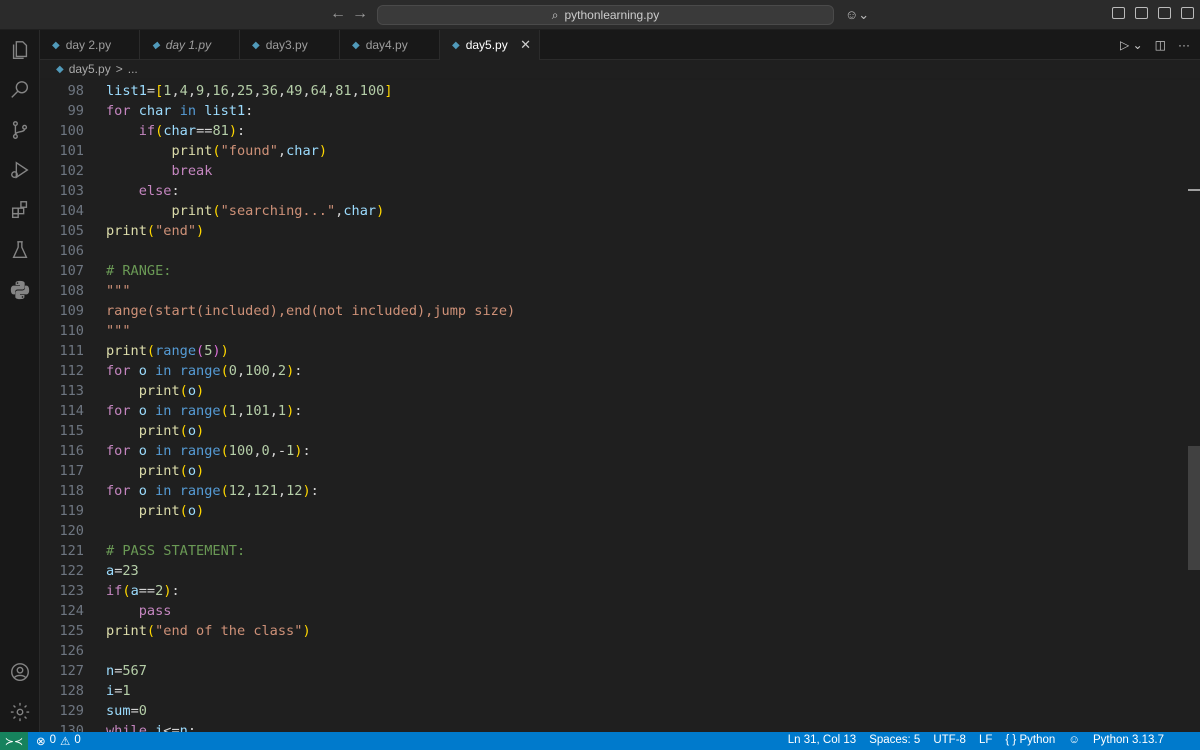 This screenshot has width=1200, height=750. I want to click on tab-day5: ◆ day5.py ✕, so click(490, 45).